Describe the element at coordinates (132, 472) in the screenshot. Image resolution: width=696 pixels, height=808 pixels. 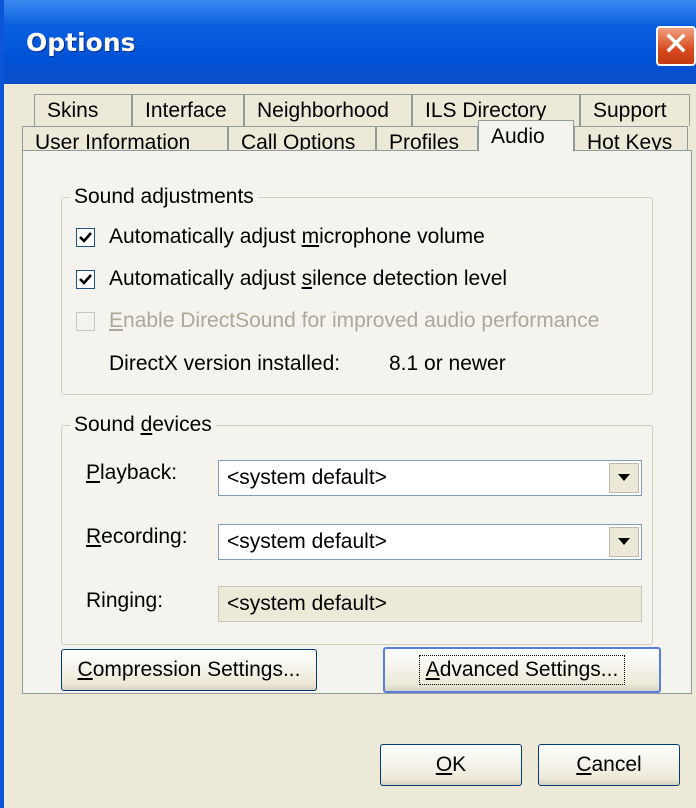
I see `playback-label: Playback:` at that location.